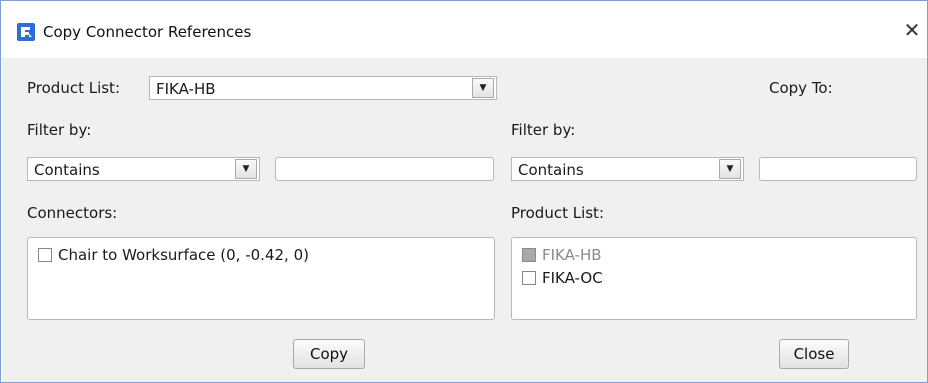 The width and height of the screenshot is (928, 383). I want to click on app-logo-icon, so click(26, 32).